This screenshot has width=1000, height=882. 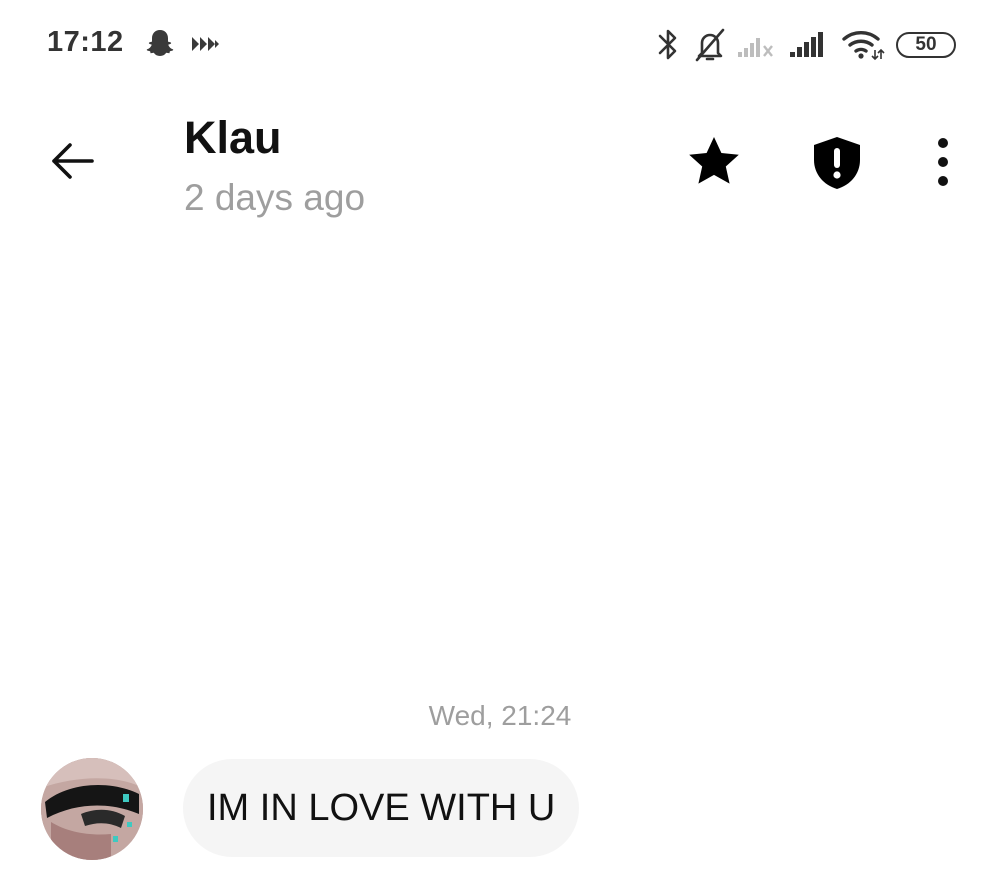 I want to click on last-seen-status: 2 days ago, so click(x=275, y=197).